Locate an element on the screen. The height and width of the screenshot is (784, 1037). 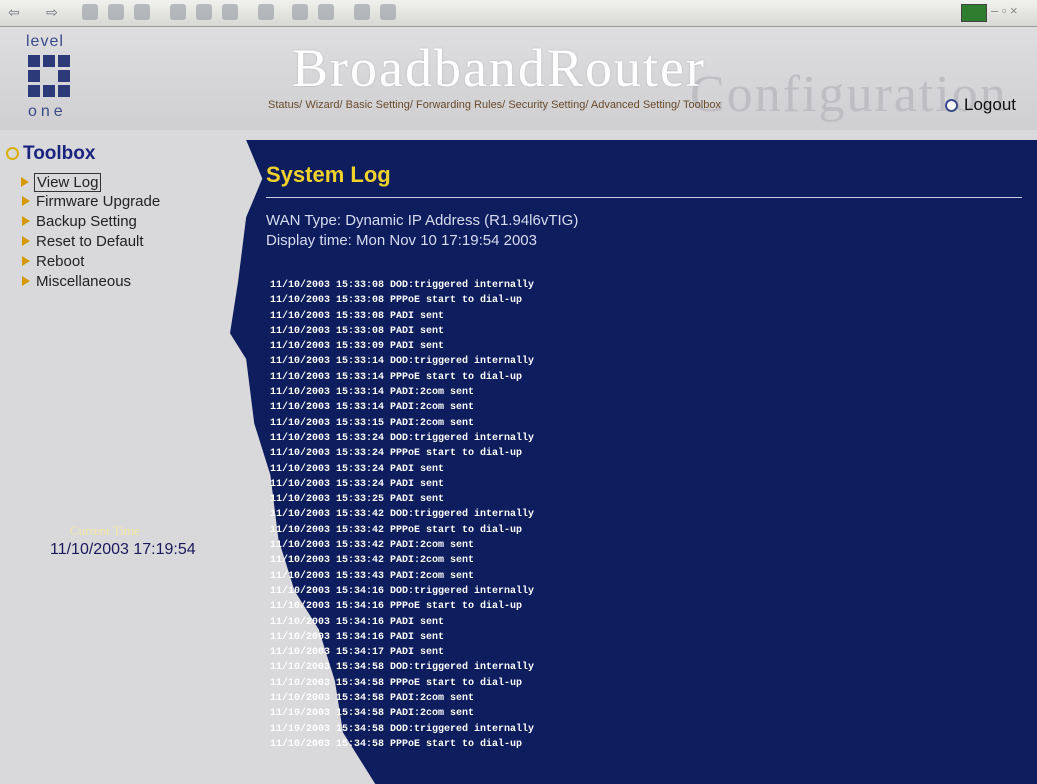
levelone-logo: level one is located at coordinates (56, 79).